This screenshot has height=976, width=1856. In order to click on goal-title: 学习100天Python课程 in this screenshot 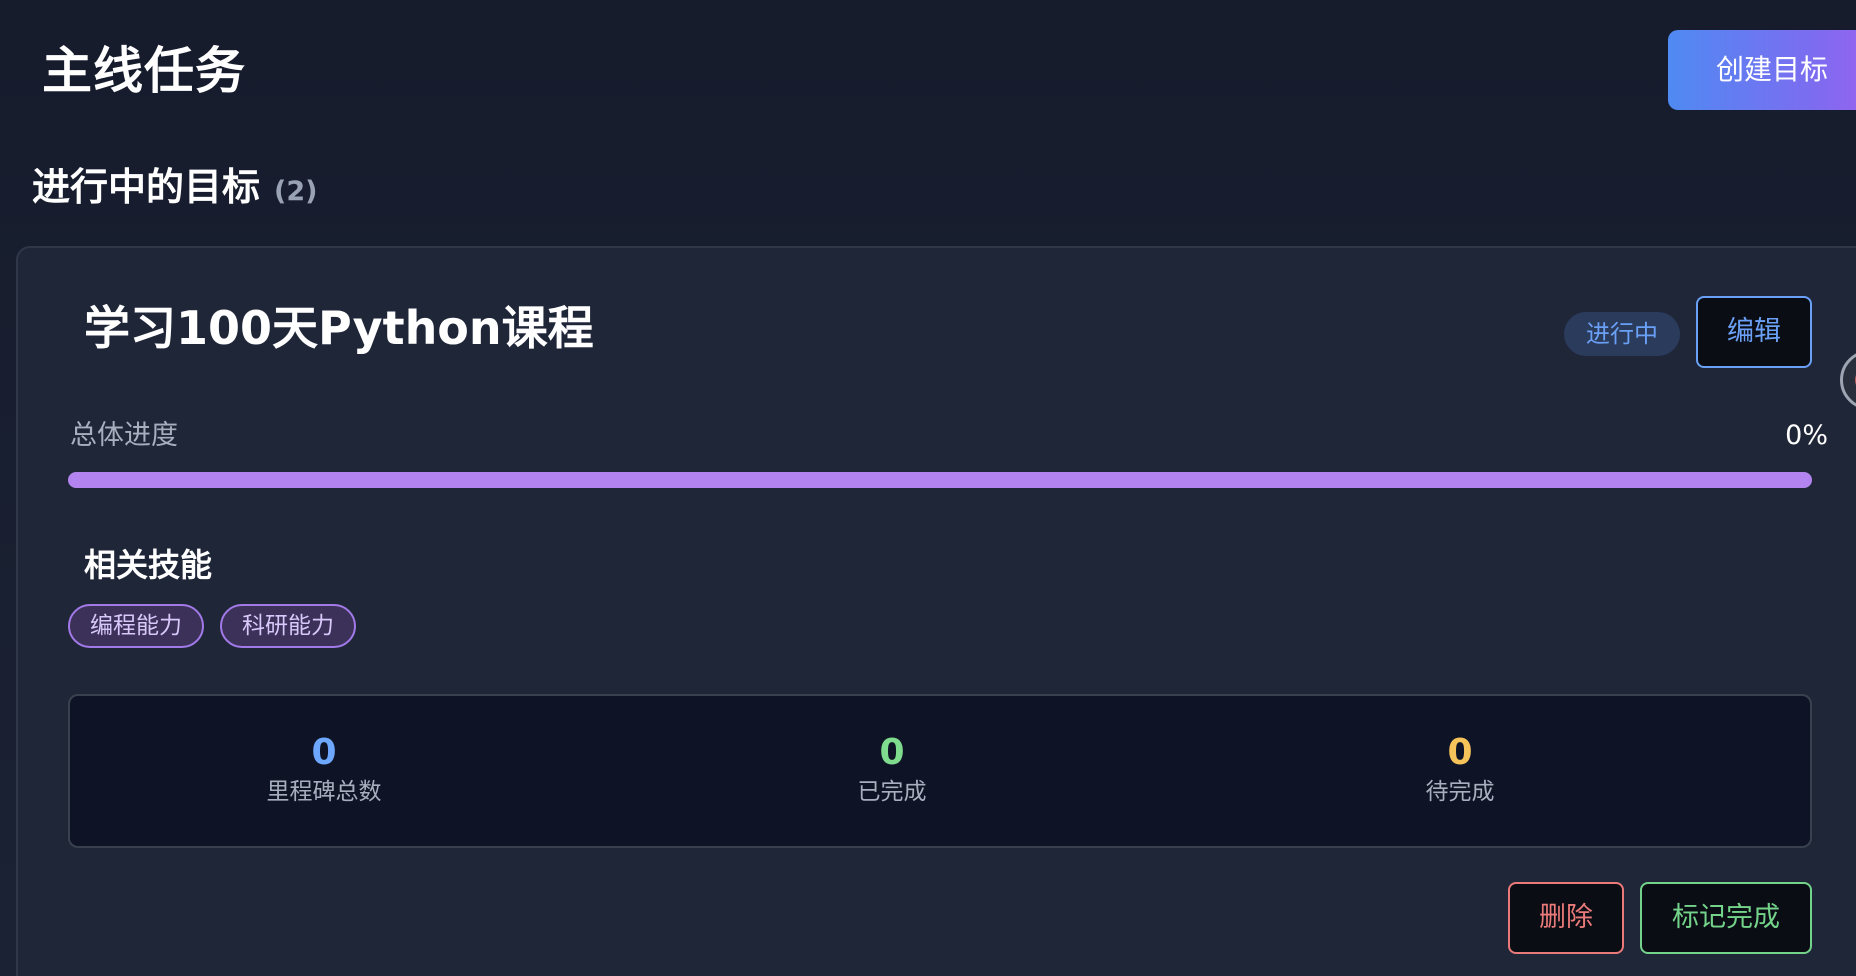, I will do `click(339, 328)`.